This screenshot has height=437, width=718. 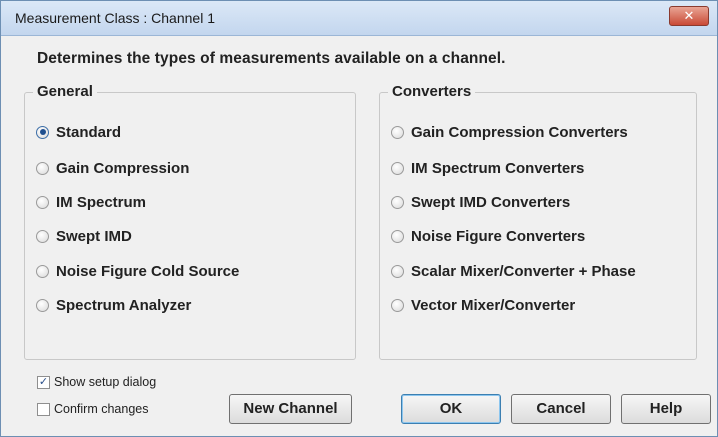 I want to click on show-setup-label: Show setup dialog, so click(x=105, y=382).